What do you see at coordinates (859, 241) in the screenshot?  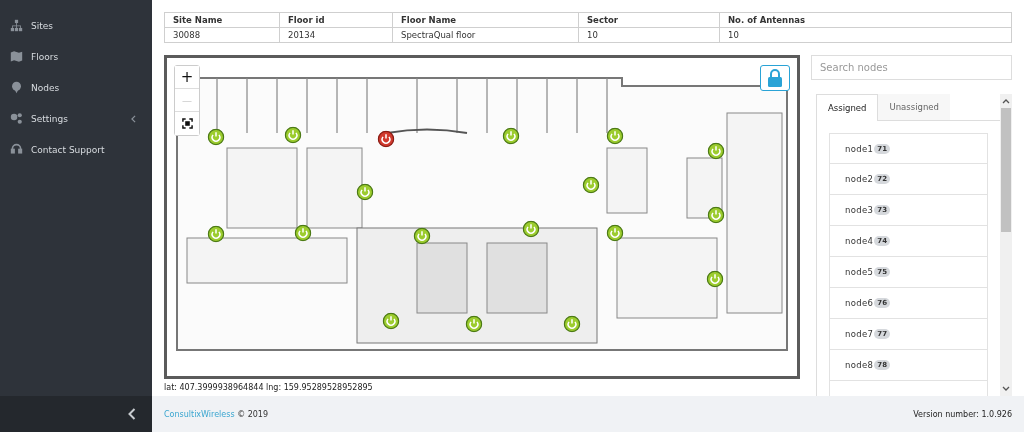 I see `node-name: node4` at bounding box center [859, 241].